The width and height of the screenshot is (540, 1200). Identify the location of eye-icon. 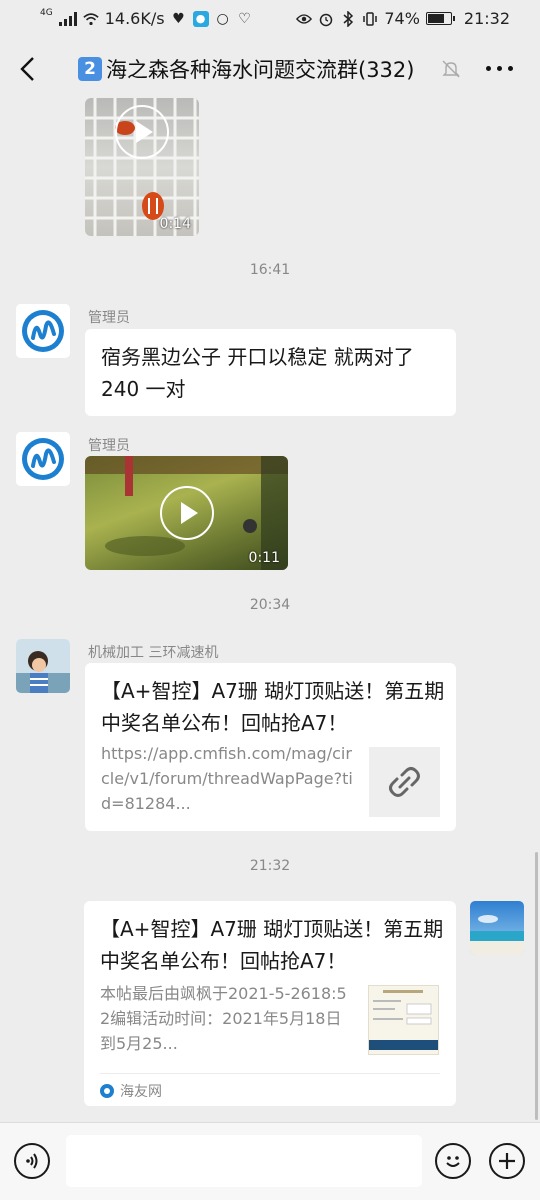
(304, 19).